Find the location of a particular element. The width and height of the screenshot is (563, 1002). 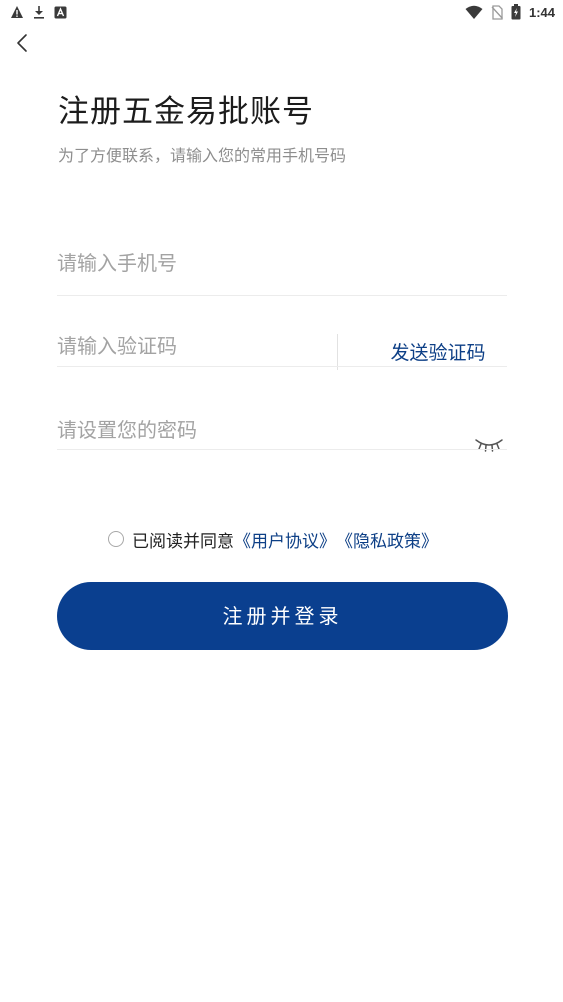

register-login-button: 注册并登录 is located at coordinates (282, 616).